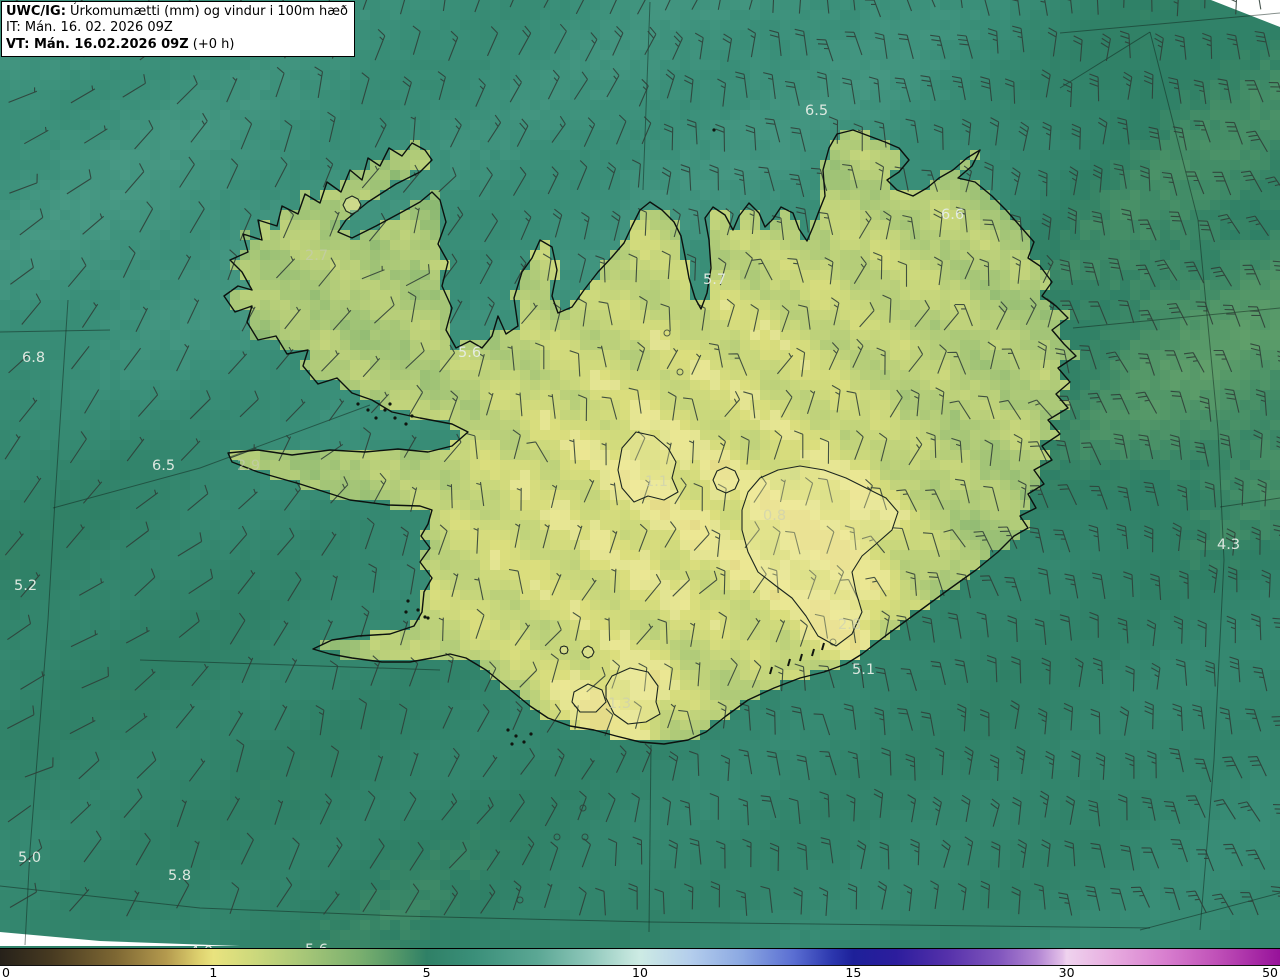 The height and width of the screenshot is (978, 1280). What do you see at coordinates (316, 256) in the screenshot?
I see `contour-label: 2.7` at bounding box center [316, 256].